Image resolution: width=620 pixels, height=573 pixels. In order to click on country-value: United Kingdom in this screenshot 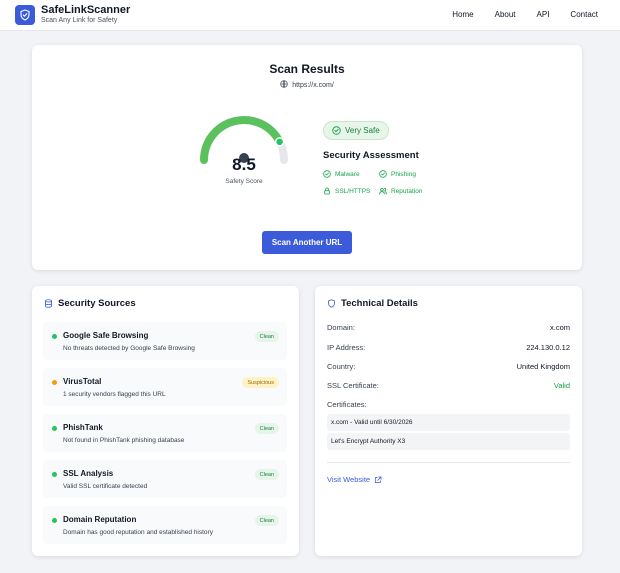, I will do `click(543, 366)`.